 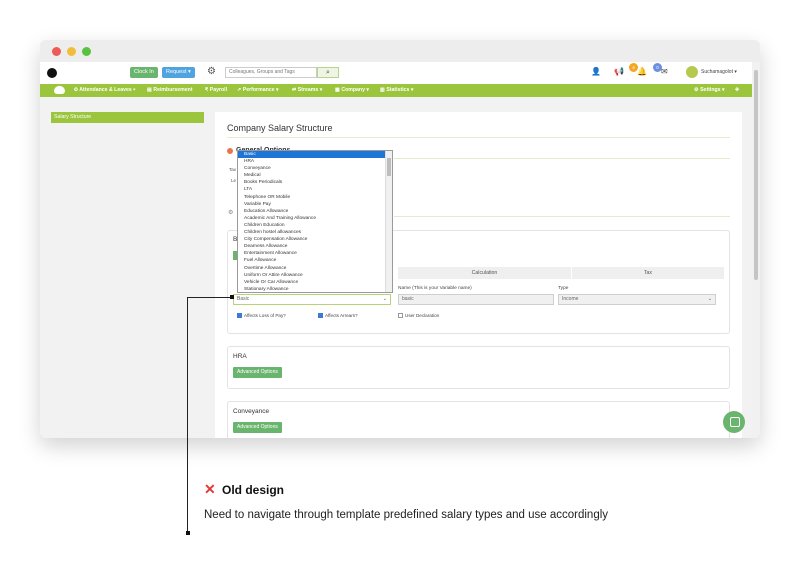 I want to click on nav-payroll: ₹ Payroll, so click(x=216, y=90).